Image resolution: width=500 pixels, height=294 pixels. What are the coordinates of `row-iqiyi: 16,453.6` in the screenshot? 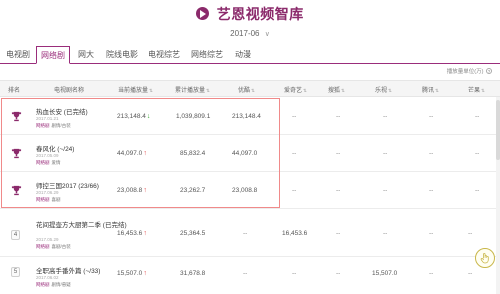 It's located at (295, 233).